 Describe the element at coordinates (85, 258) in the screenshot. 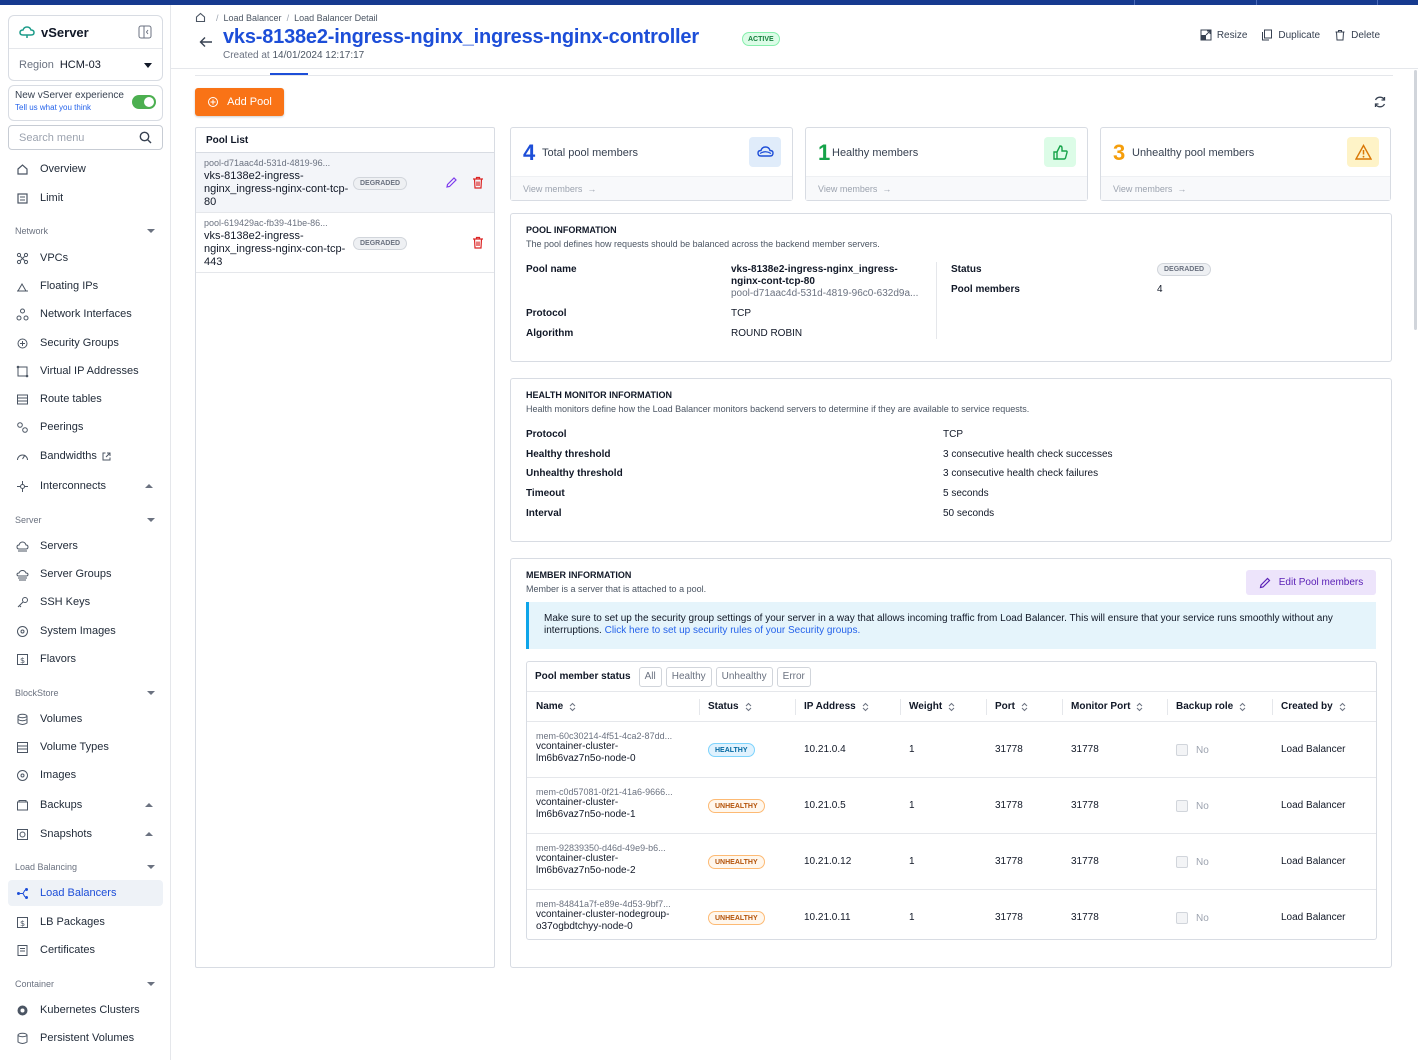

I see `sidebar-item-vpcs: VPCs` at that location.